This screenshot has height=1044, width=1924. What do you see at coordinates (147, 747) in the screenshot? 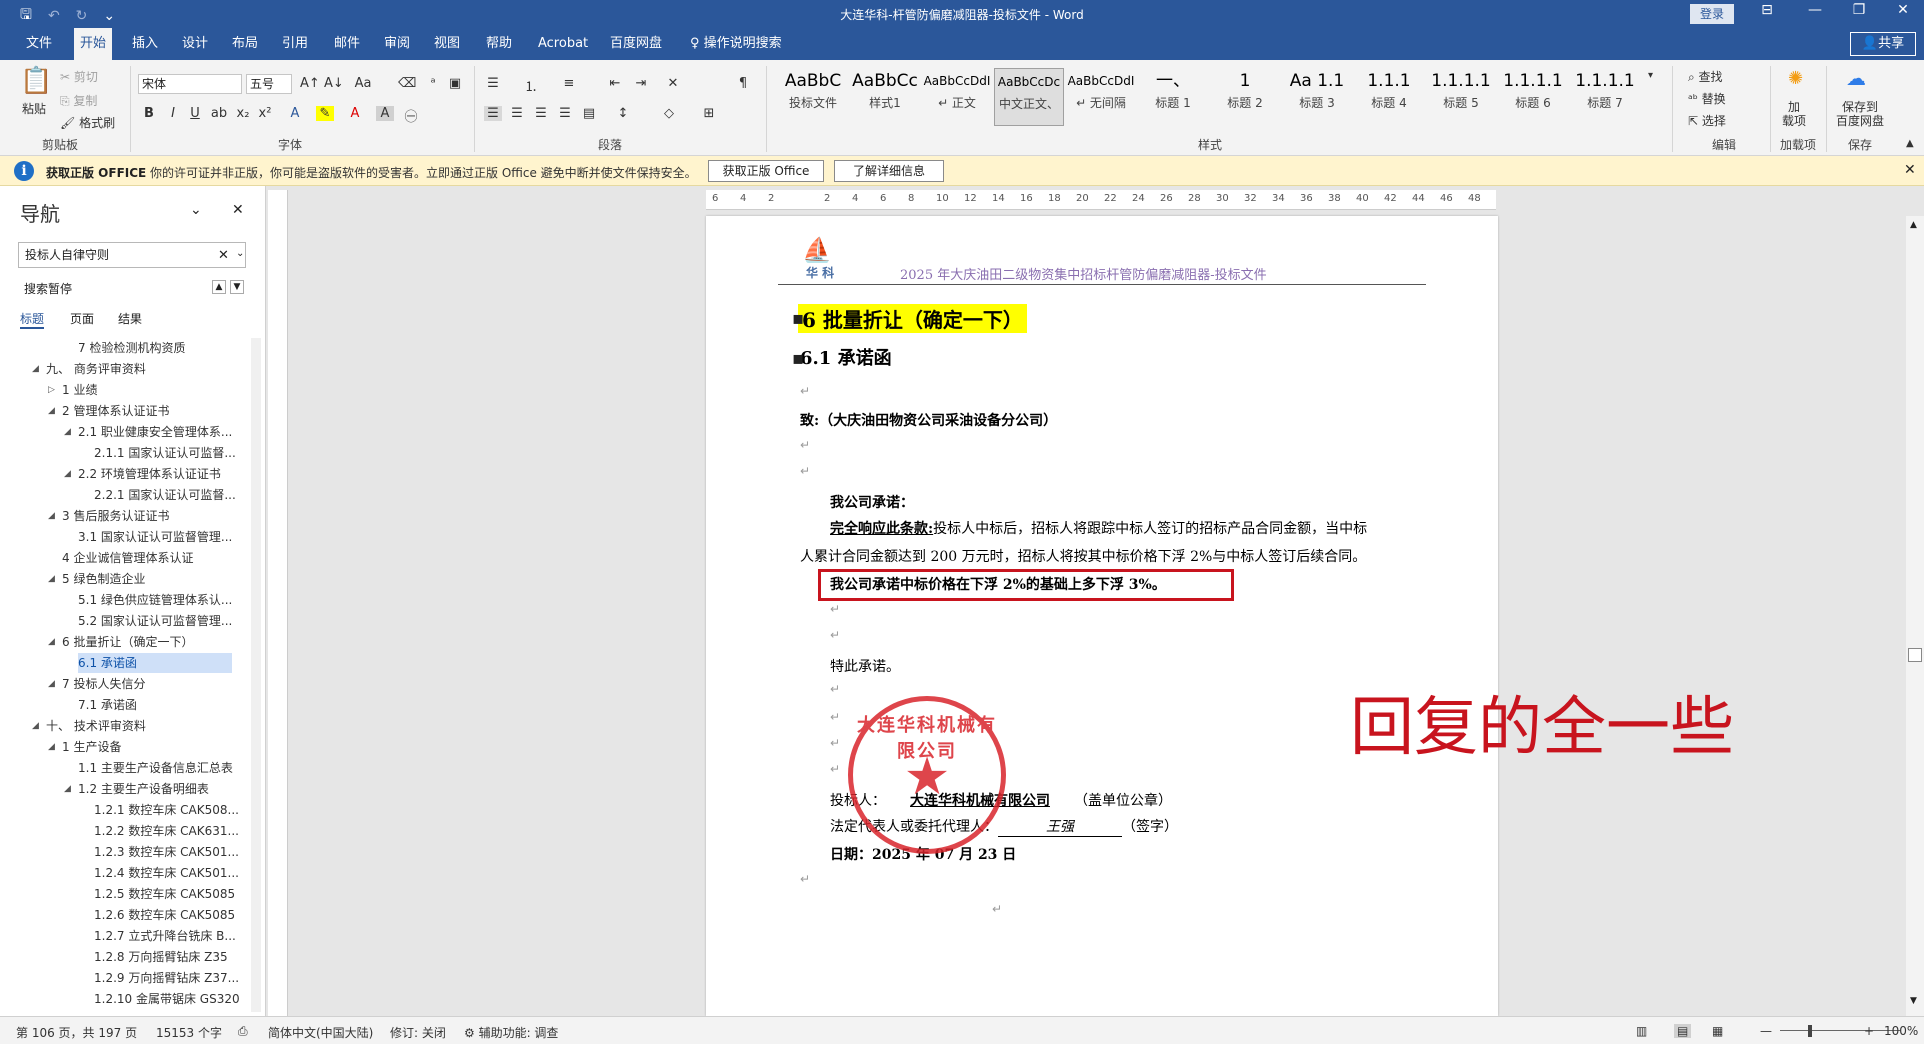
I see `nav-heading-item: 1 生产设备` at bounding box center [147, 747].